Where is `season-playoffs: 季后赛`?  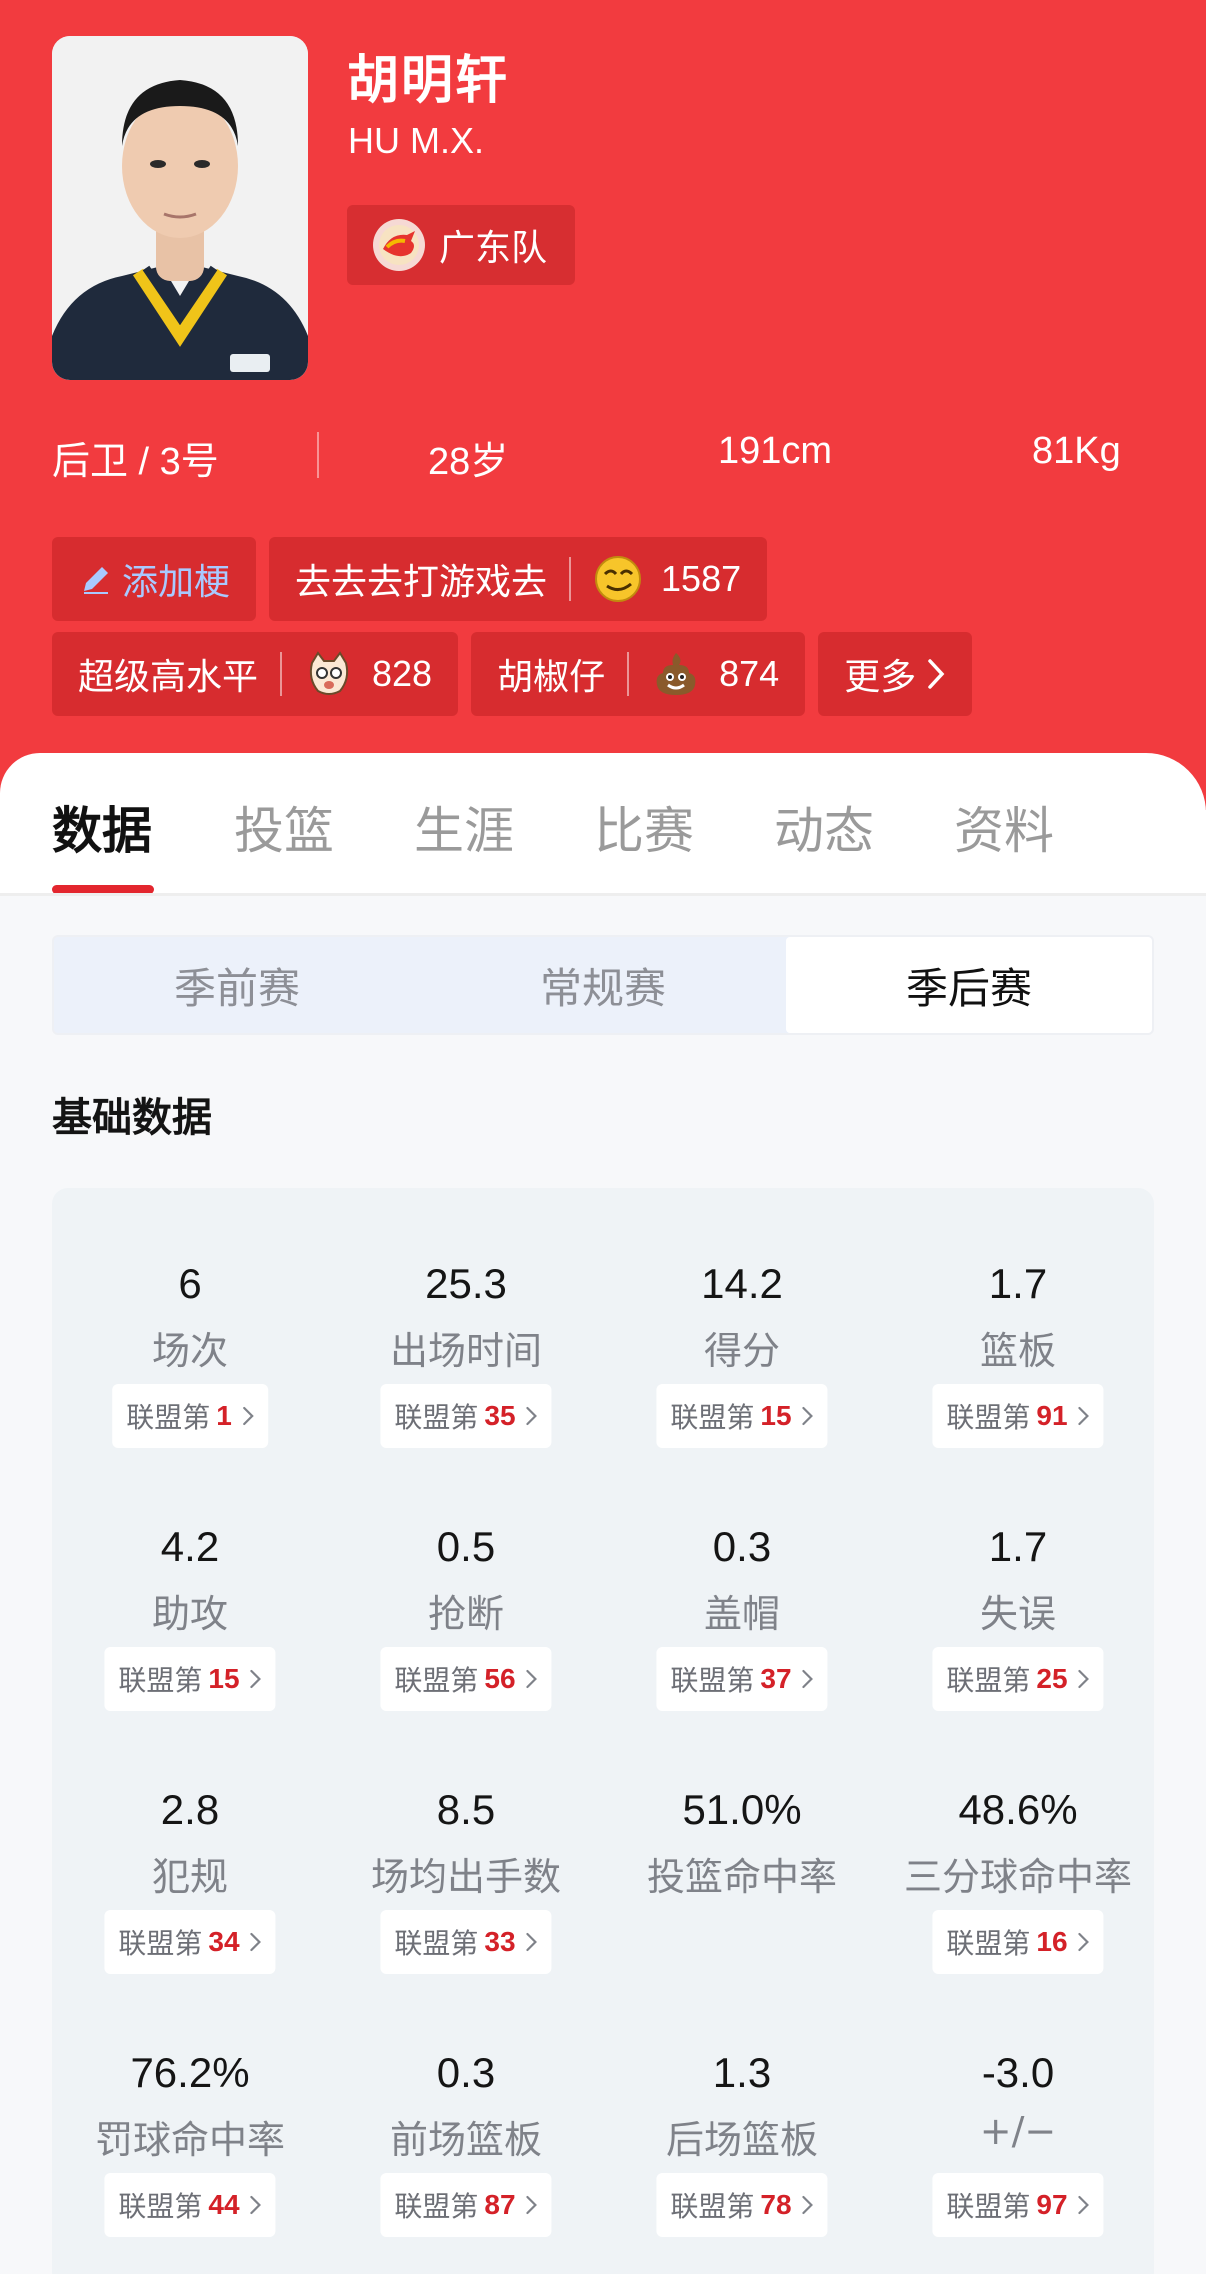
season-playoffs: 季后赛 is located at coordinates (969, 985).